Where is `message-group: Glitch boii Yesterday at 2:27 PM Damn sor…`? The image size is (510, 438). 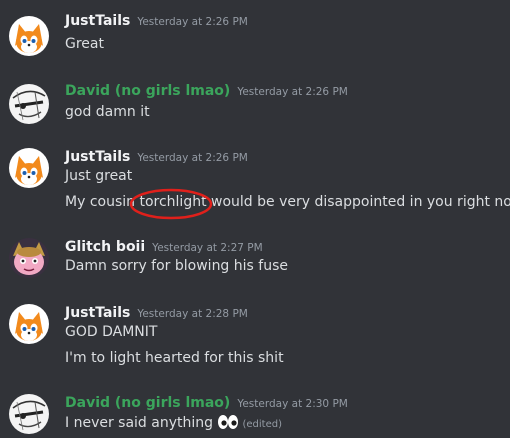
message-group: Glitch boii Yesterday at 2:27 PM Damn sor… is located at coordinates (255, 261).